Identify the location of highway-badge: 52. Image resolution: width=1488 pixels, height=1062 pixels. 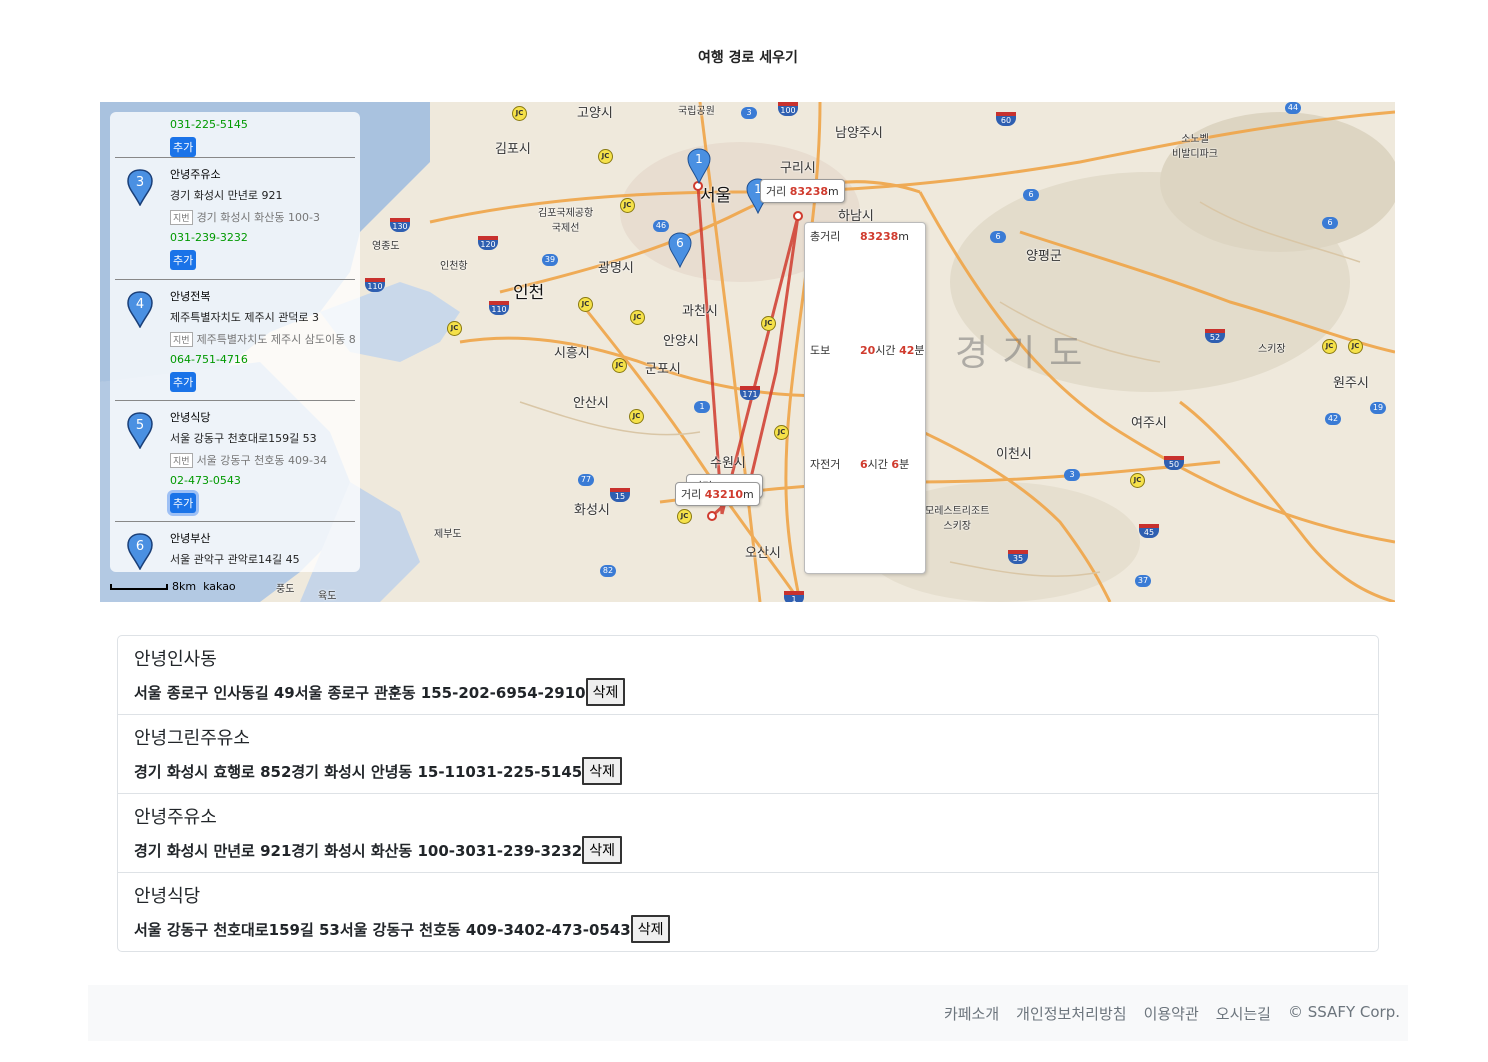
(1215, 336).